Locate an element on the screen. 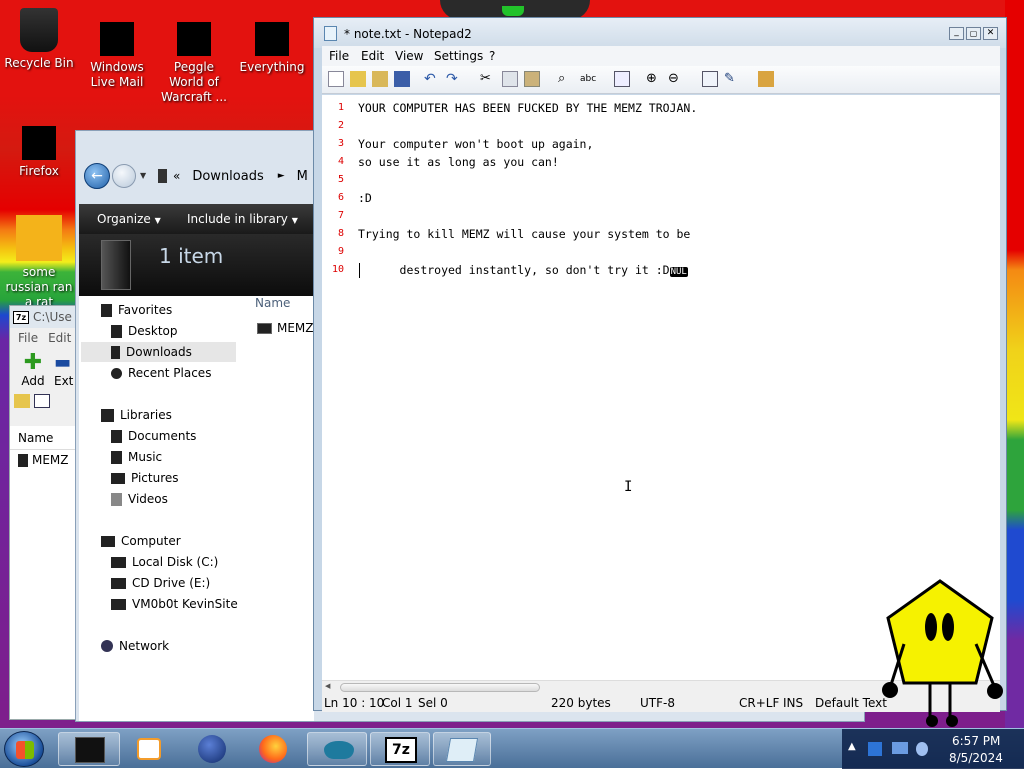 This screenshot has width=1024, height=769. network-app-icon is located at coordinates (339, 750).